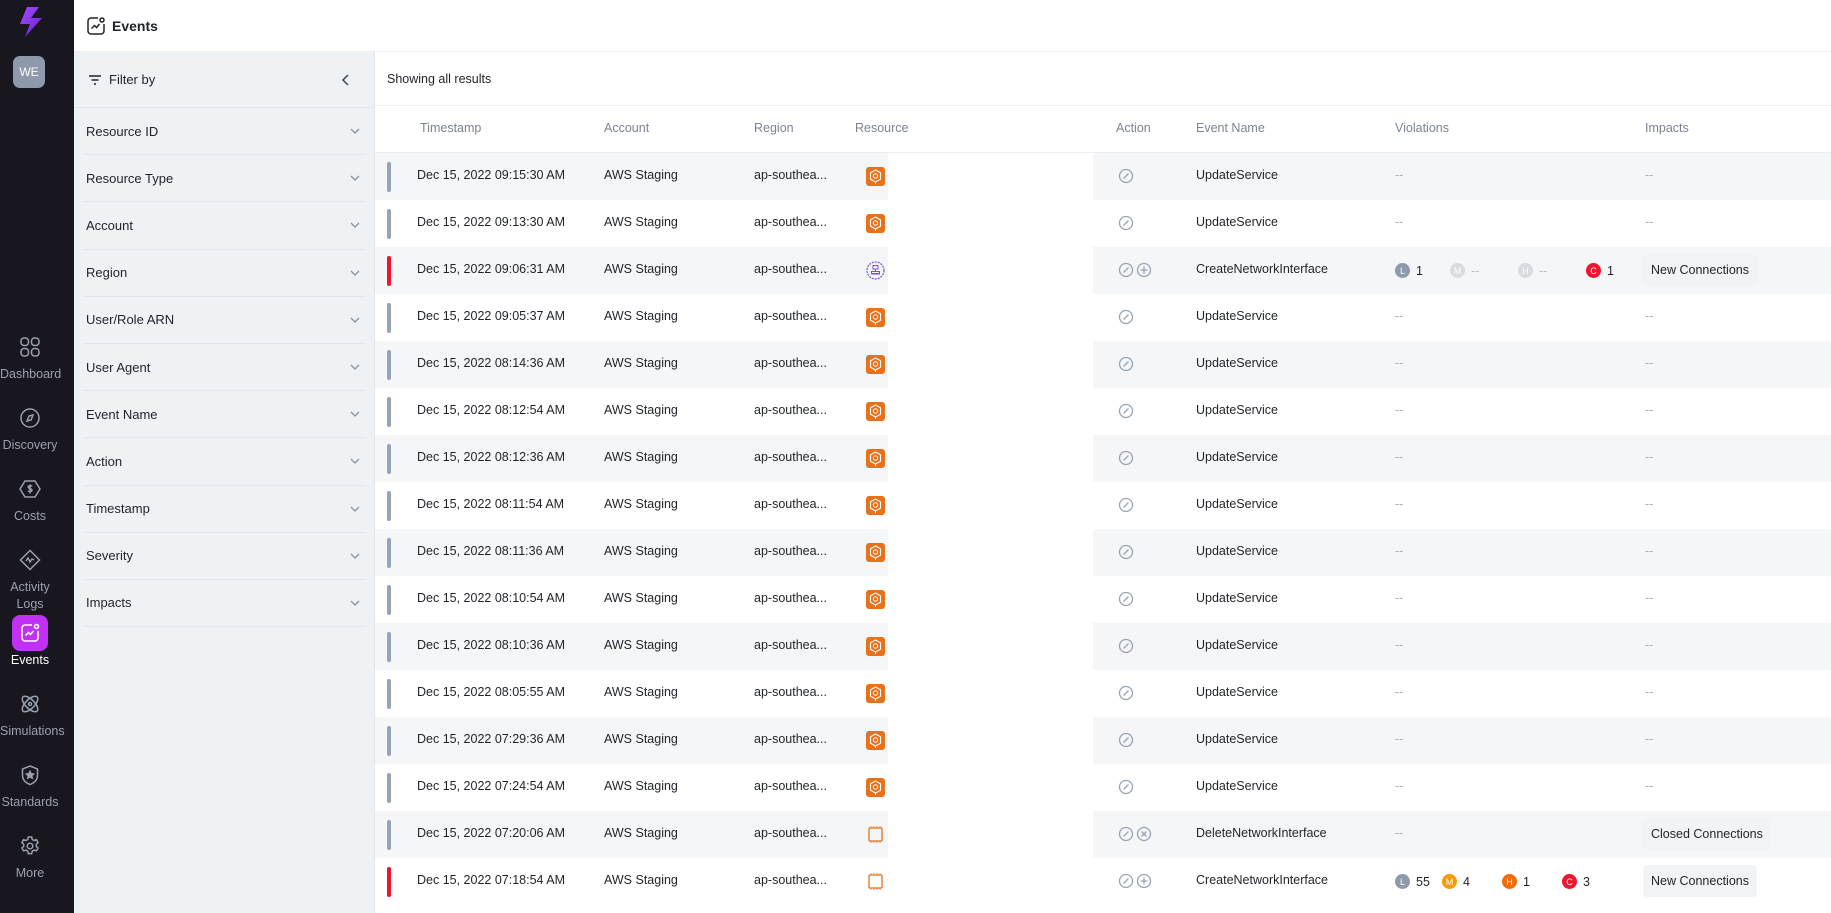  Describe the element at coordinates (30, 784) in the screenshot. I see `nav-item-standards: Standards` at that location.